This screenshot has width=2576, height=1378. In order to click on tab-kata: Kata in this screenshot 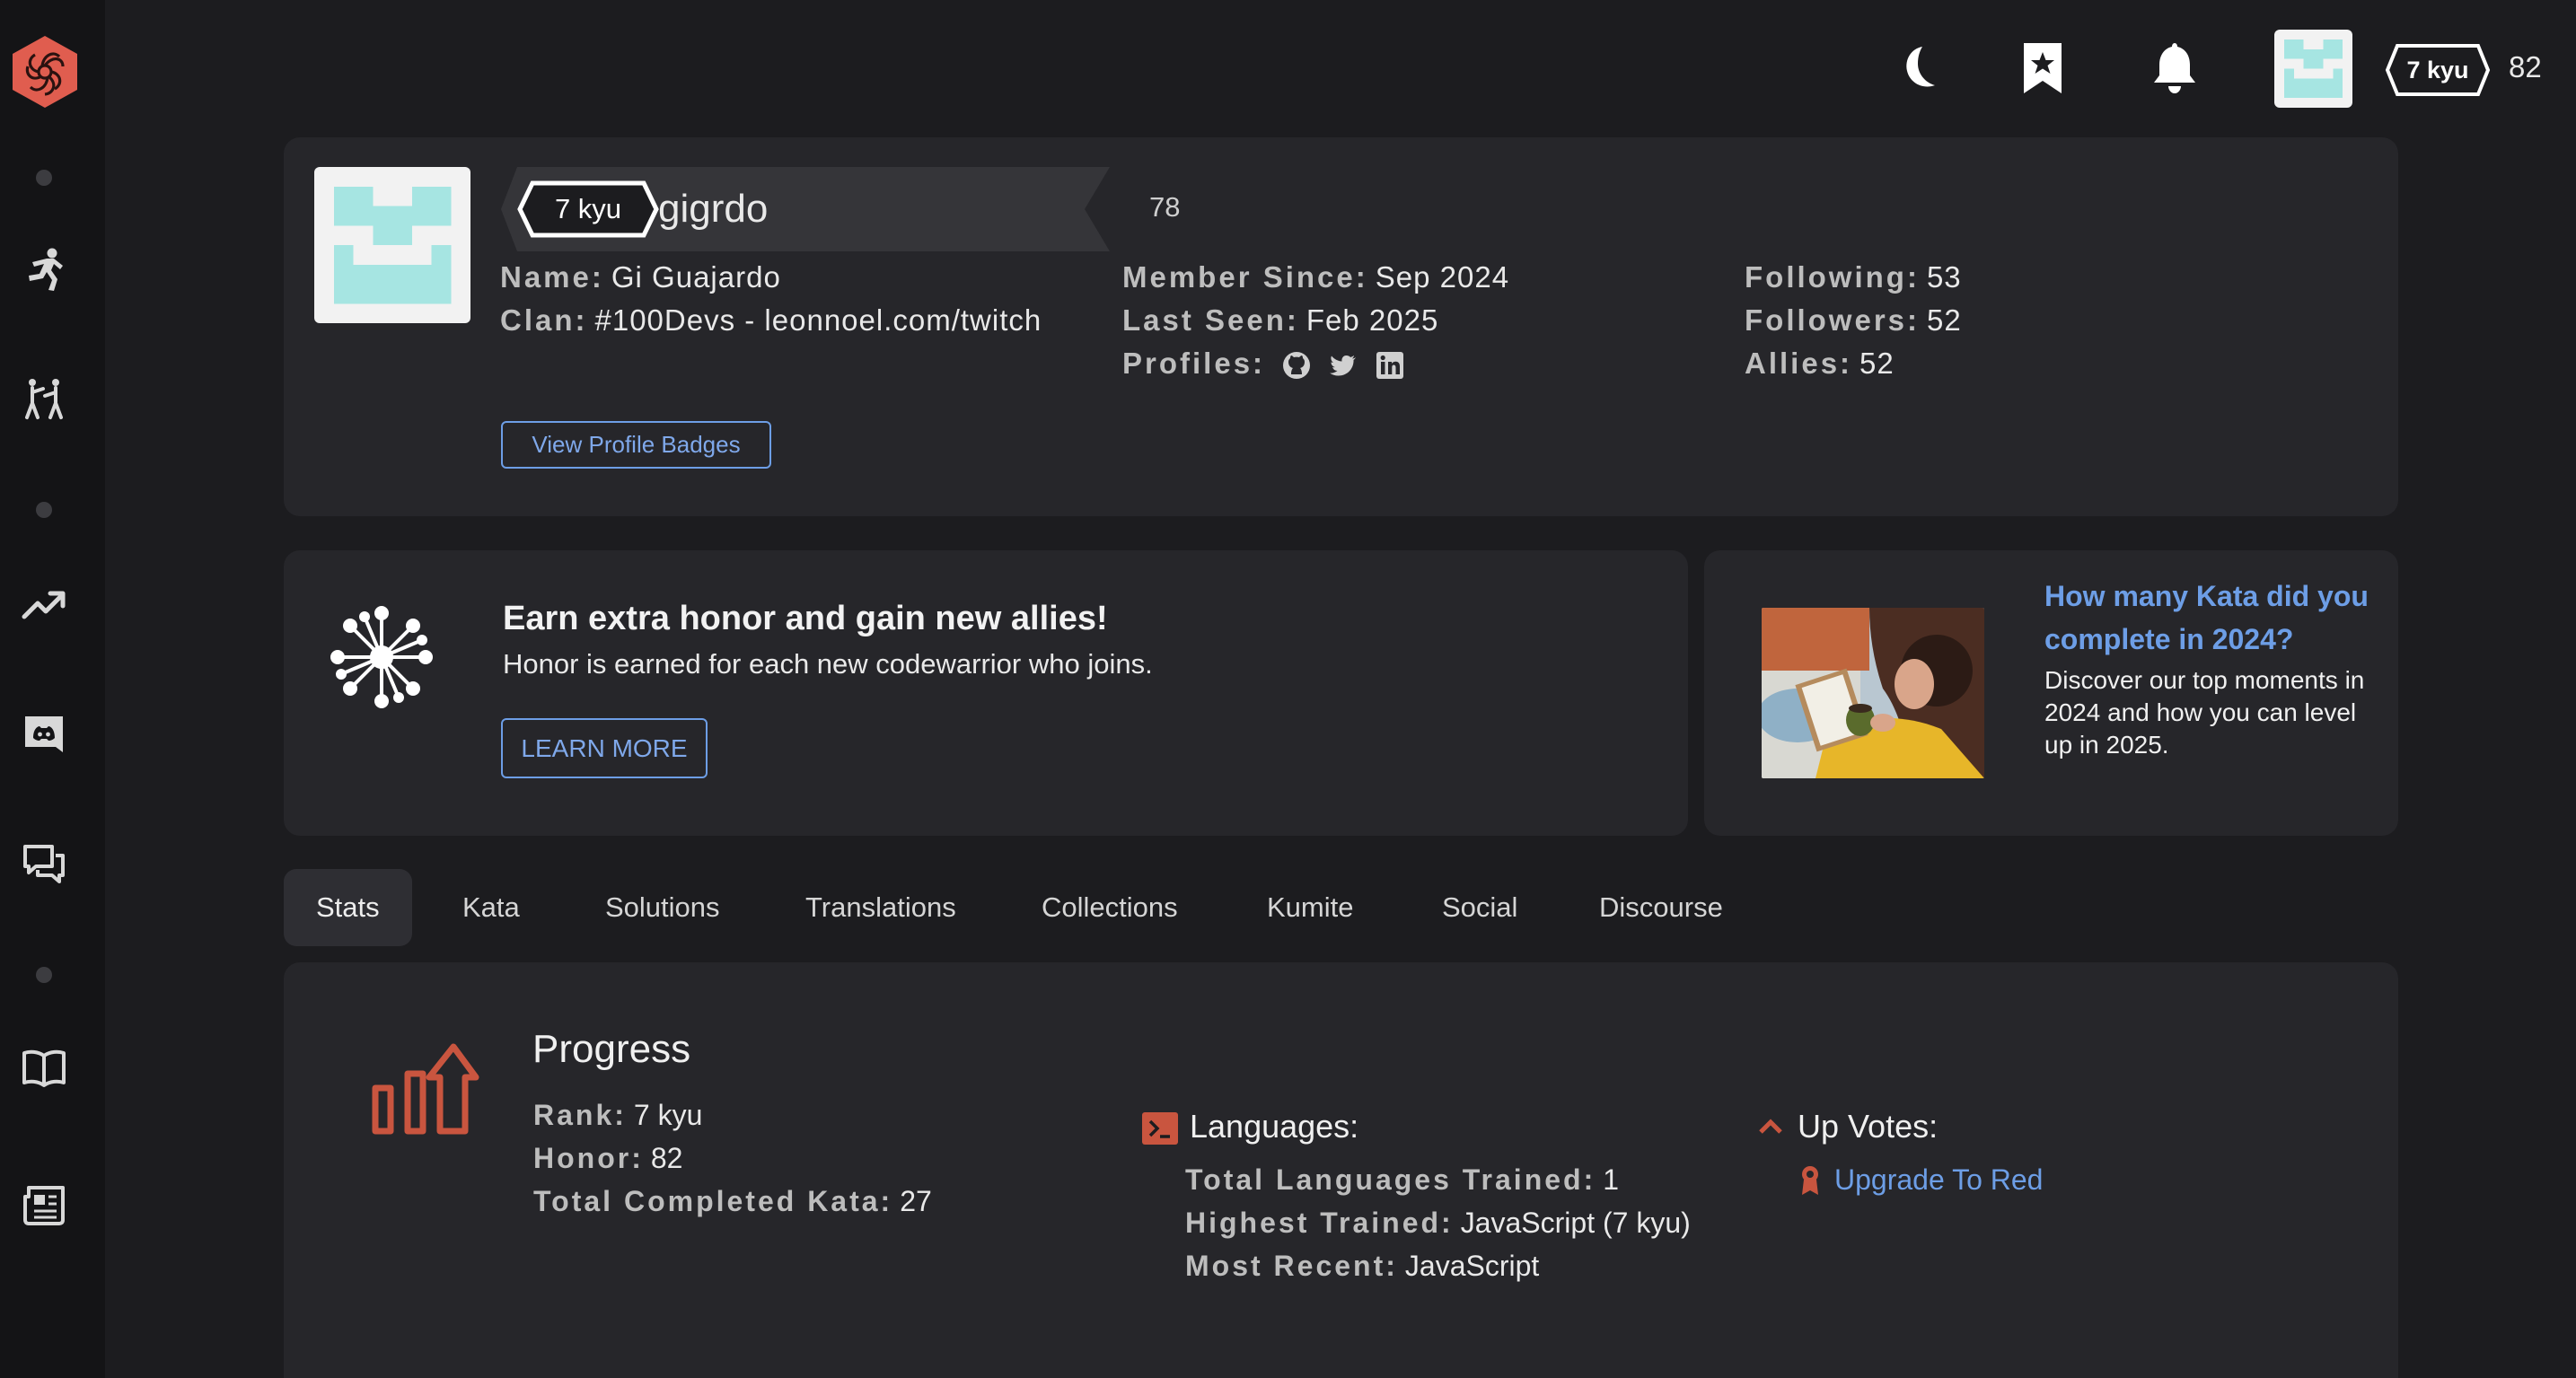, I will do `click(491, 907)`.